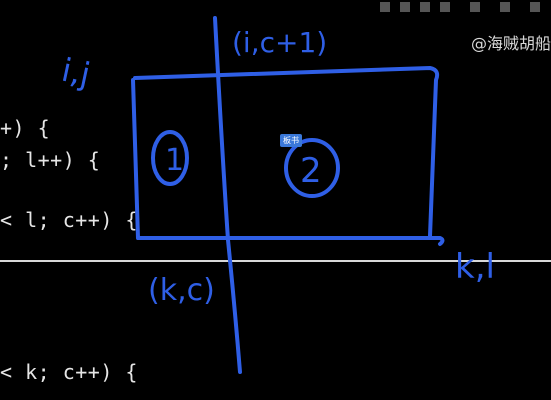 This screenshot has height=400, width=551. Describe the element at coordinates (174, 160) in the screenshot. I see `region-1-label: 1` at that location.